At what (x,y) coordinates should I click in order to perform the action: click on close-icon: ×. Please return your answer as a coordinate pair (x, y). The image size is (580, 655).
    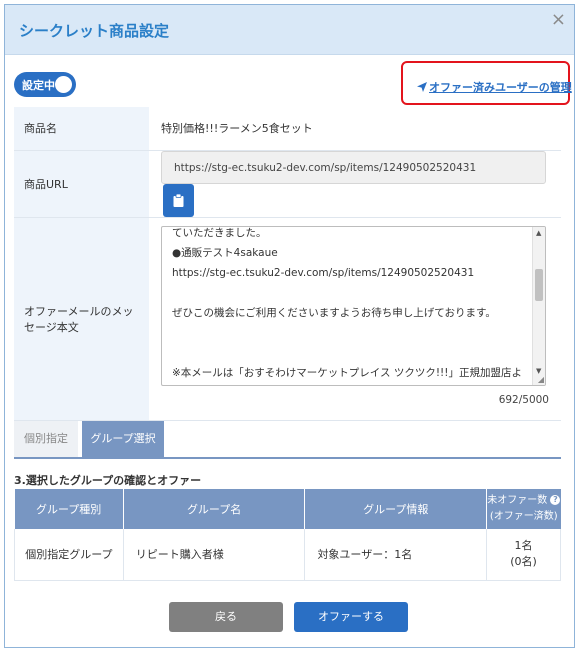
    Looking at the image, I should click on (558, 19).